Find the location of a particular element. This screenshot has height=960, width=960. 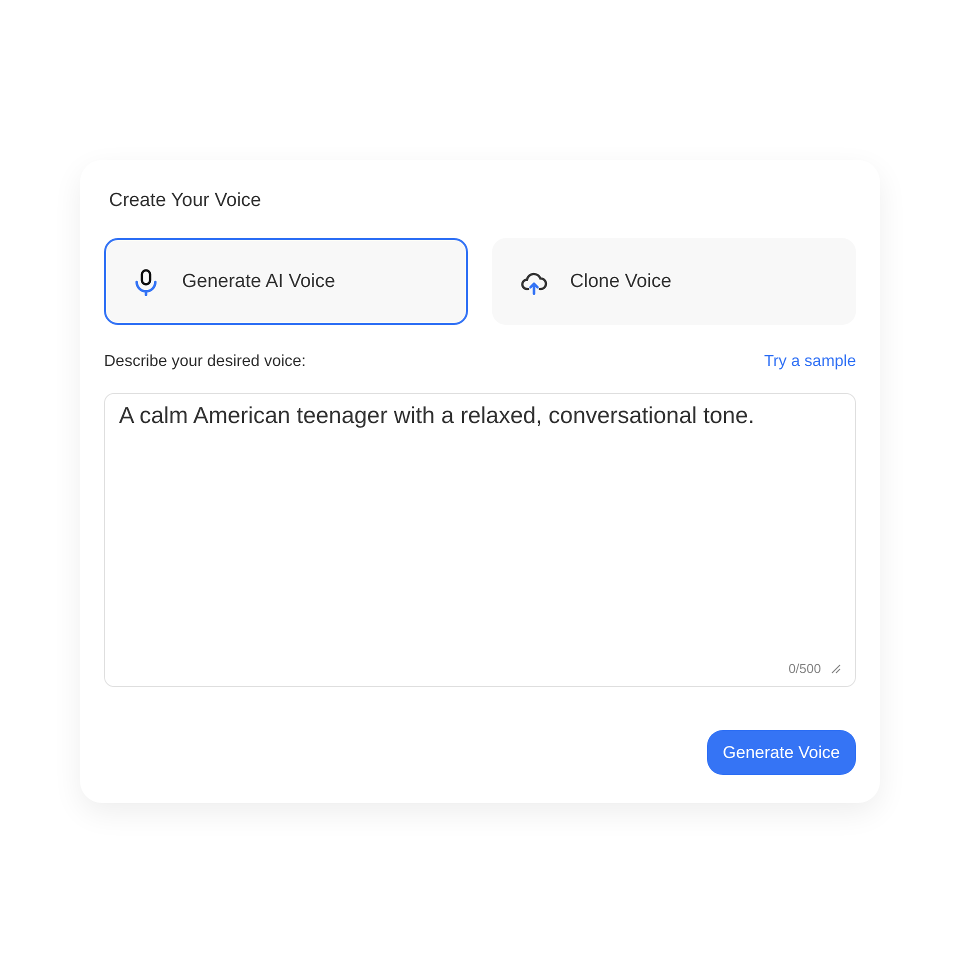

voice-option: Generate AI Voice is located at coordinates (286, 281).